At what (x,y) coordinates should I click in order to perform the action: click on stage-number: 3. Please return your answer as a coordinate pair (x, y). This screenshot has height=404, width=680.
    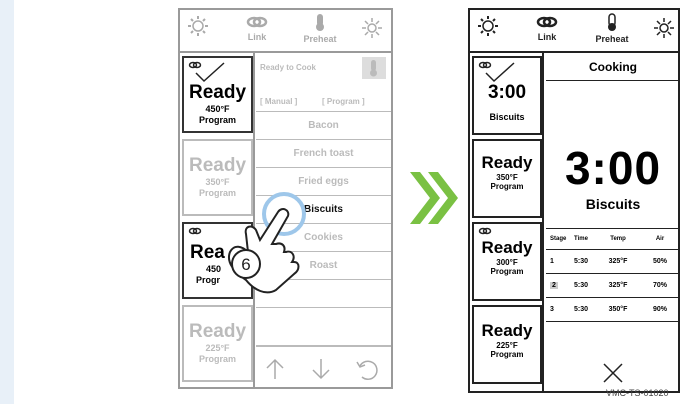
    Looking at the image, I should click on (552, 309).